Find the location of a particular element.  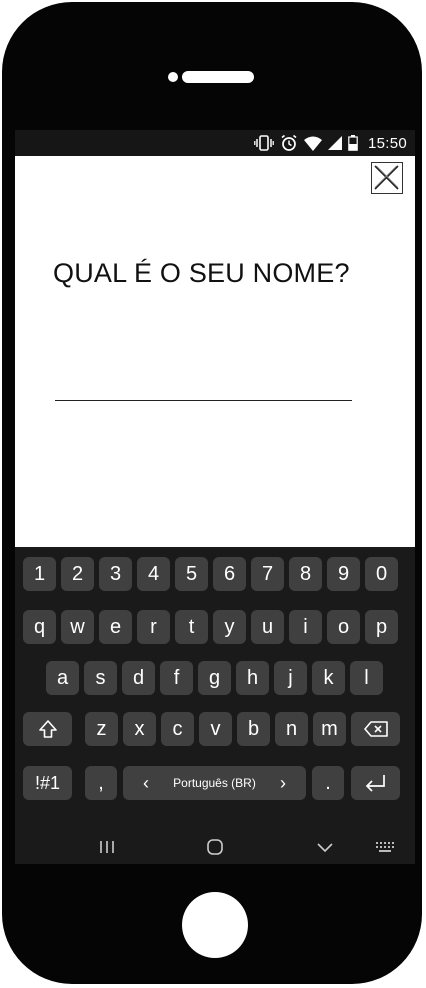

period-key: . is located at coordinates (328, 783).